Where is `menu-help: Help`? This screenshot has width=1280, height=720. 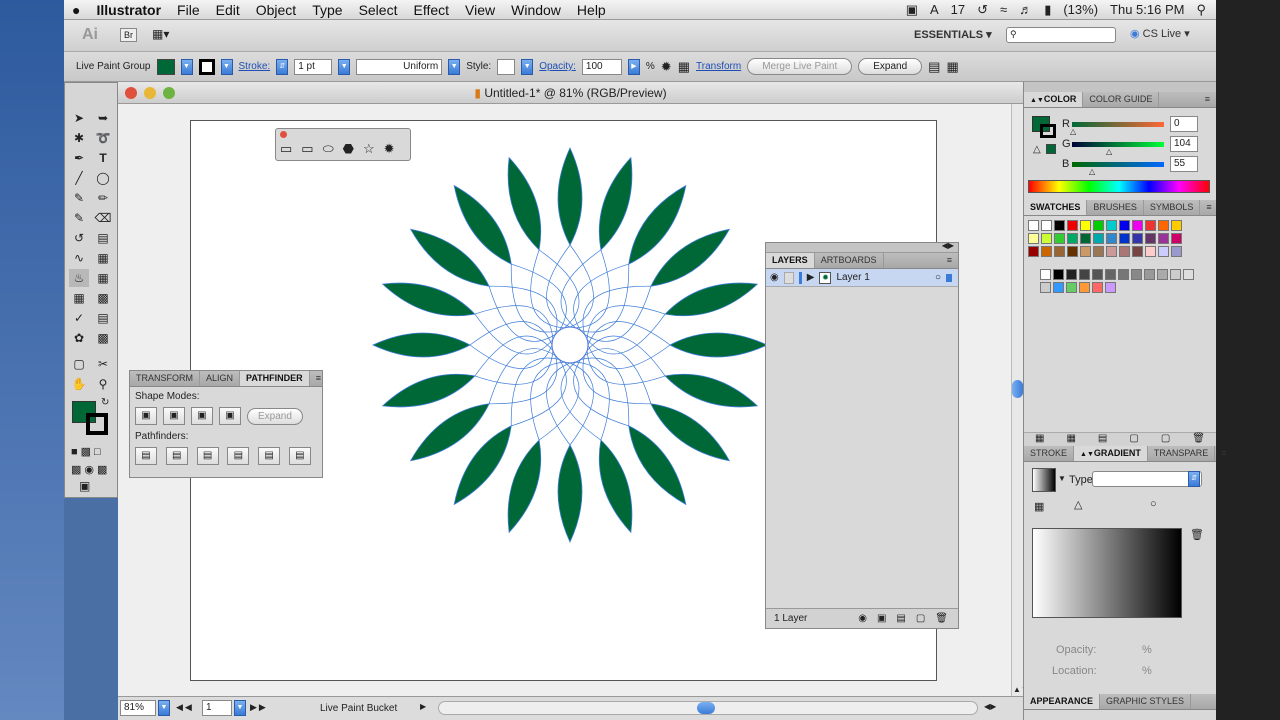 menu-help: Help is located at coordinates (591, 10).